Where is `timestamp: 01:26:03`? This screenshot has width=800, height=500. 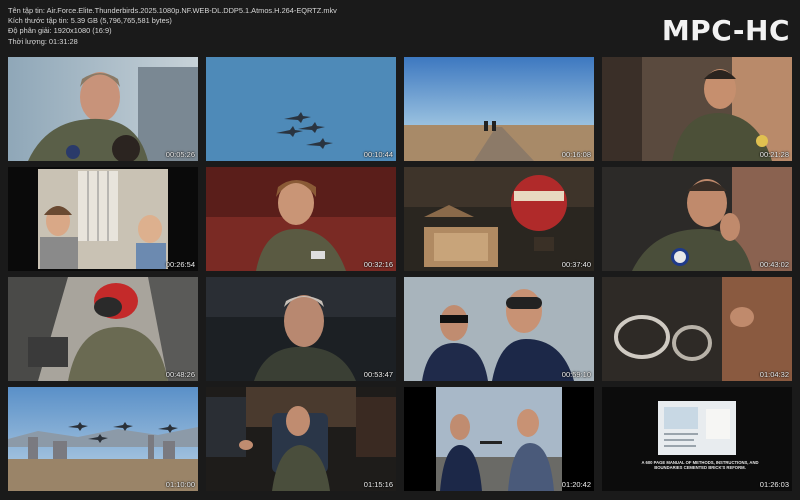 timestamp: 01:26:03 is located at coordinates (774, 484).